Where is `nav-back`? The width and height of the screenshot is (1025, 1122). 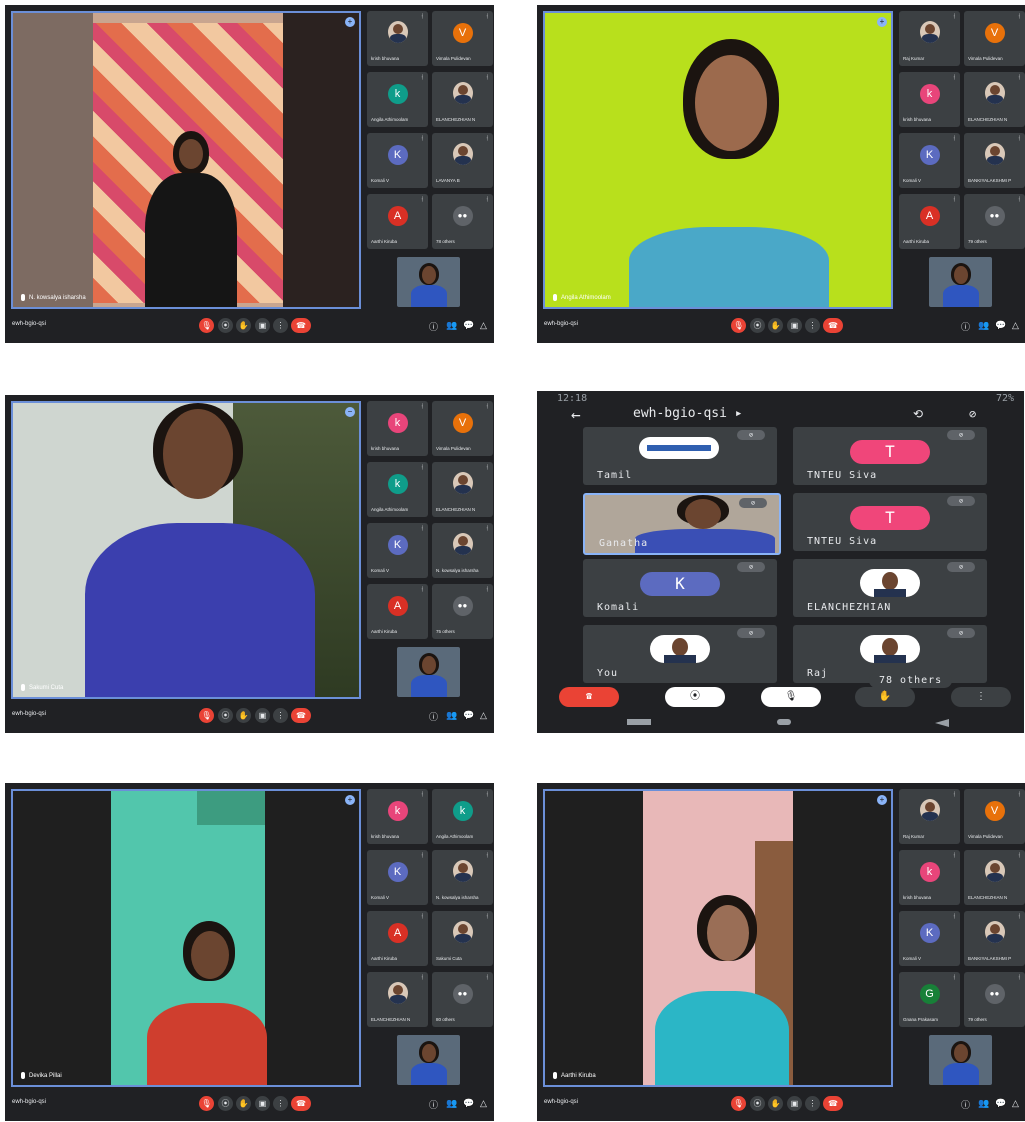
nav-back is located at coordinates (935, 723).